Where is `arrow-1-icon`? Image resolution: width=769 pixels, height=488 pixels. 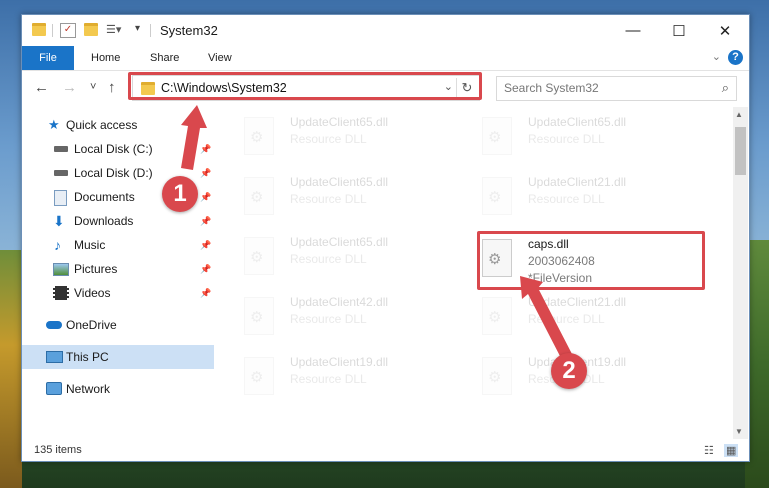
arrow-1-icon is located at coordinates (194, 137).